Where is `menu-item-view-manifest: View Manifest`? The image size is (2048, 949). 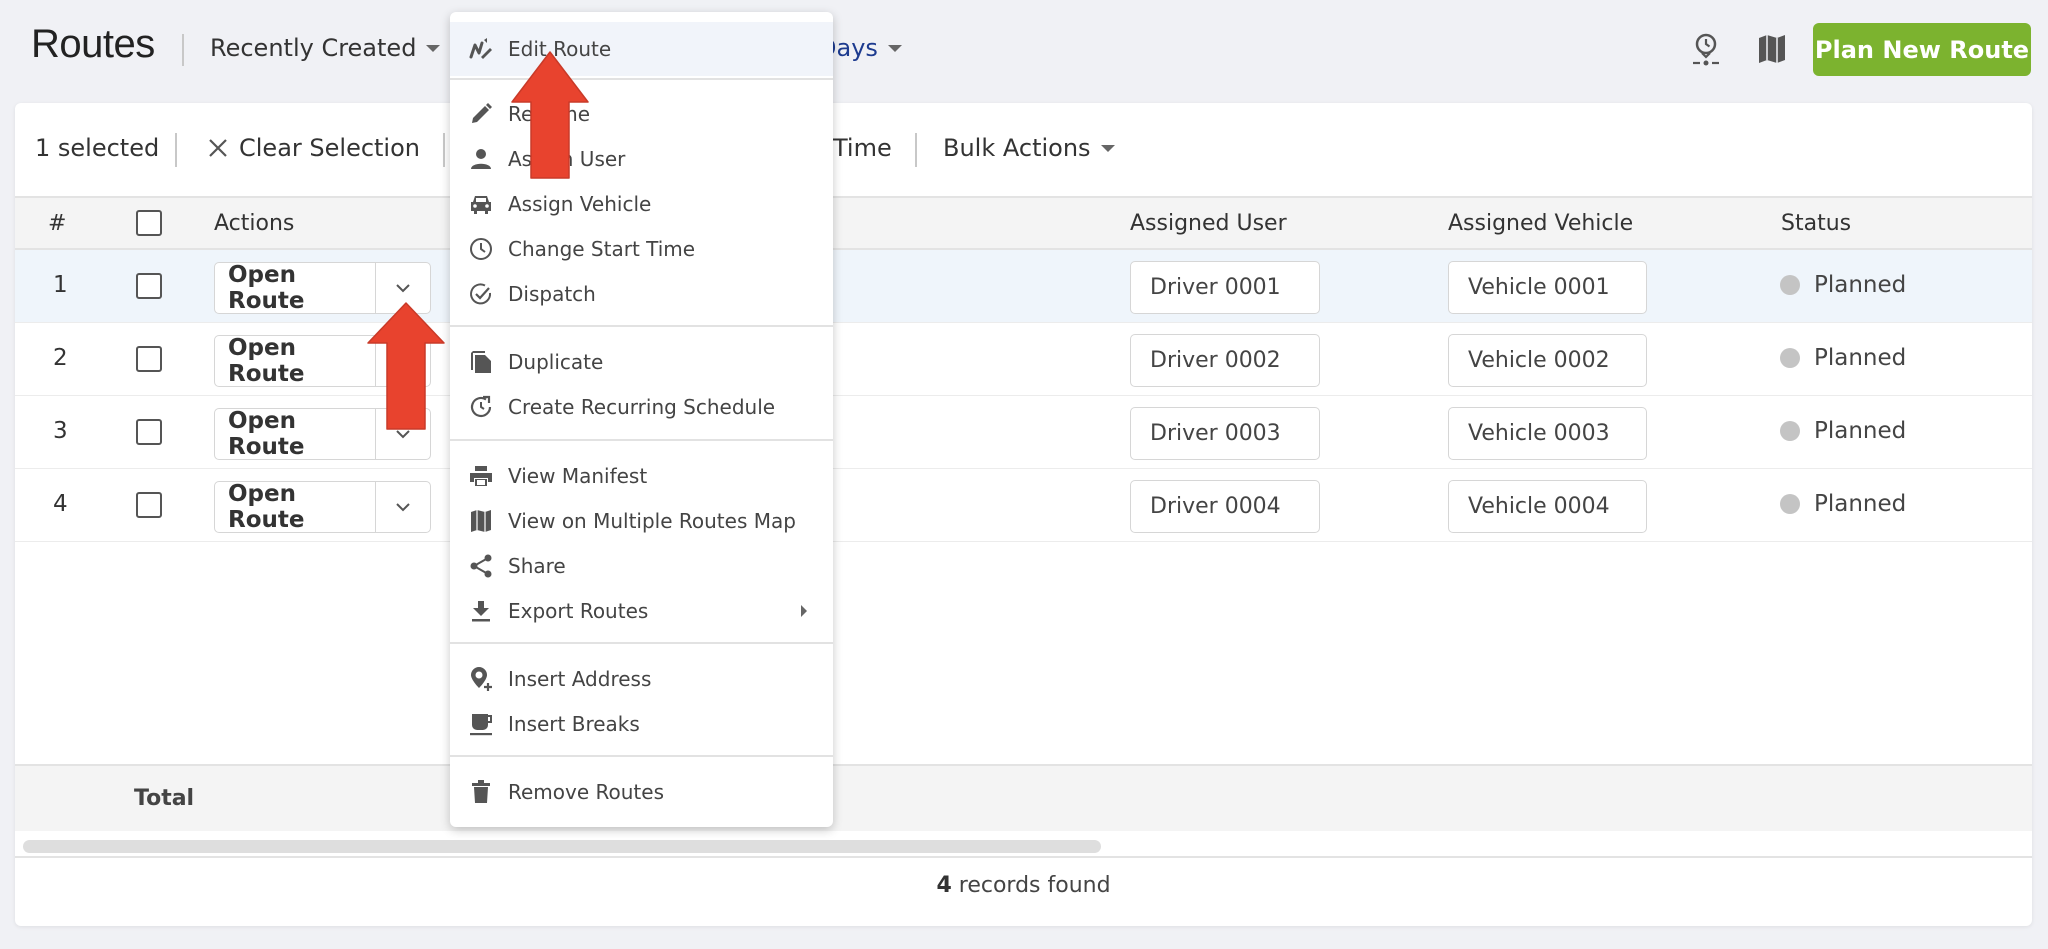 menu-item-view-manifest: View Manifest is located at coordinates (641, 476).